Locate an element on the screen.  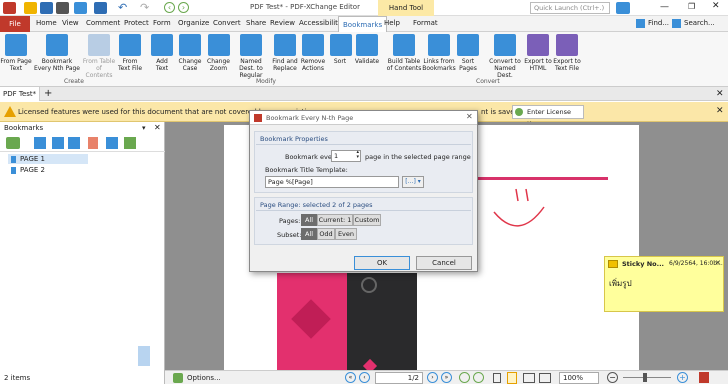
forward-view-icon is located at coordinates (478, 377).